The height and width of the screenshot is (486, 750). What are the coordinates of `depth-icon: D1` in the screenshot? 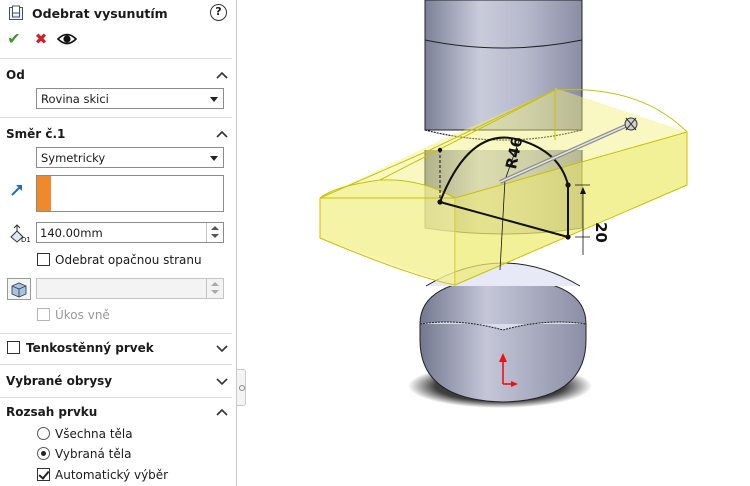 It's located at (20, 233).